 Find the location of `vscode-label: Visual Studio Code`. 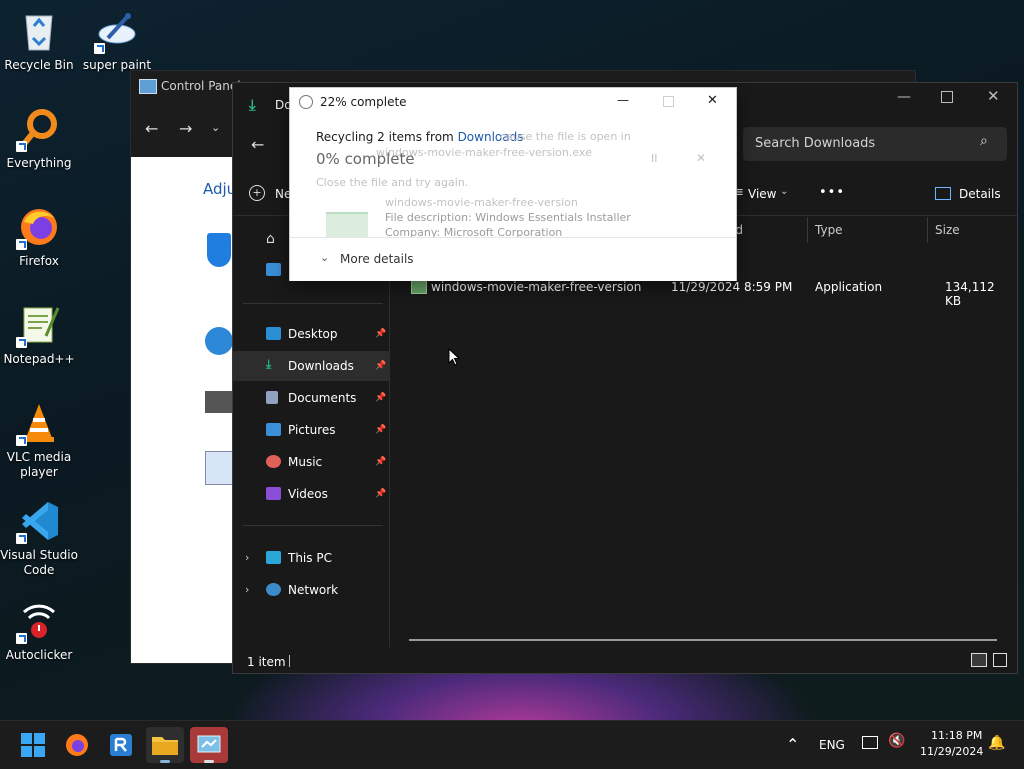

vscode-label: Visual Studio Code is located at coordinates (39, 562).